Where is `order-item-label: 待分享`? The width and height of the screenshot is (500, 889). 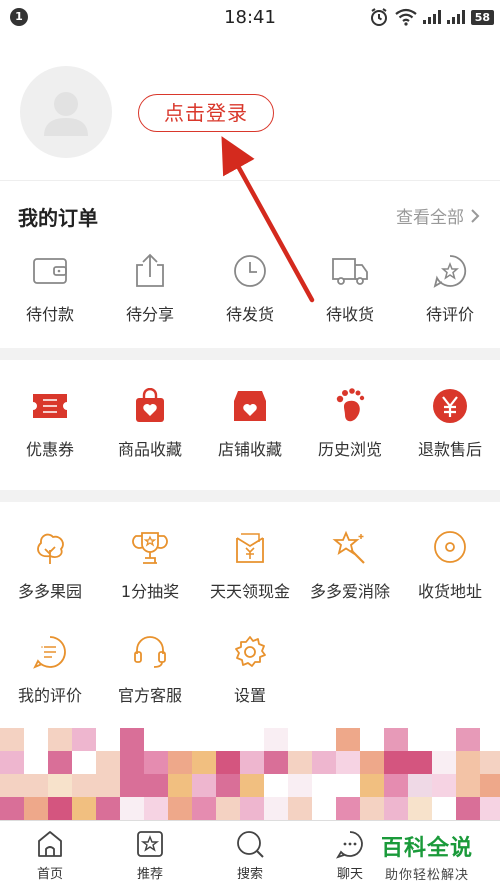
order-item-label: 待分享 is located at coordinates (149, 314).